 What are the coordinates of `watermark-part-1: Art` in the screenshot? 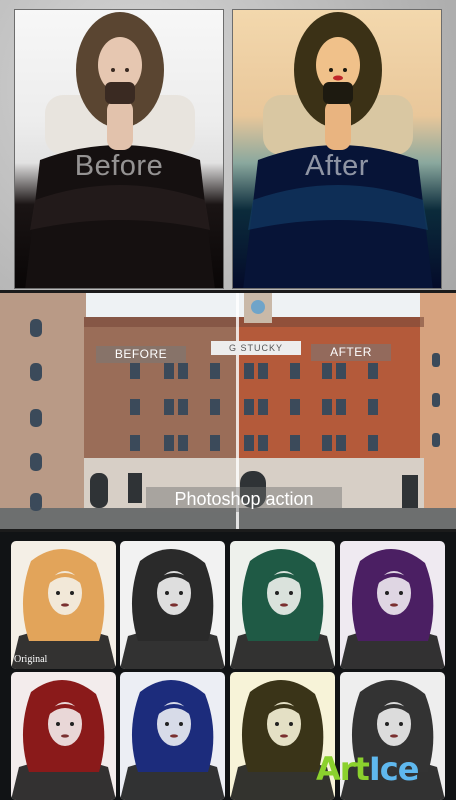 It's located at (343, 769).